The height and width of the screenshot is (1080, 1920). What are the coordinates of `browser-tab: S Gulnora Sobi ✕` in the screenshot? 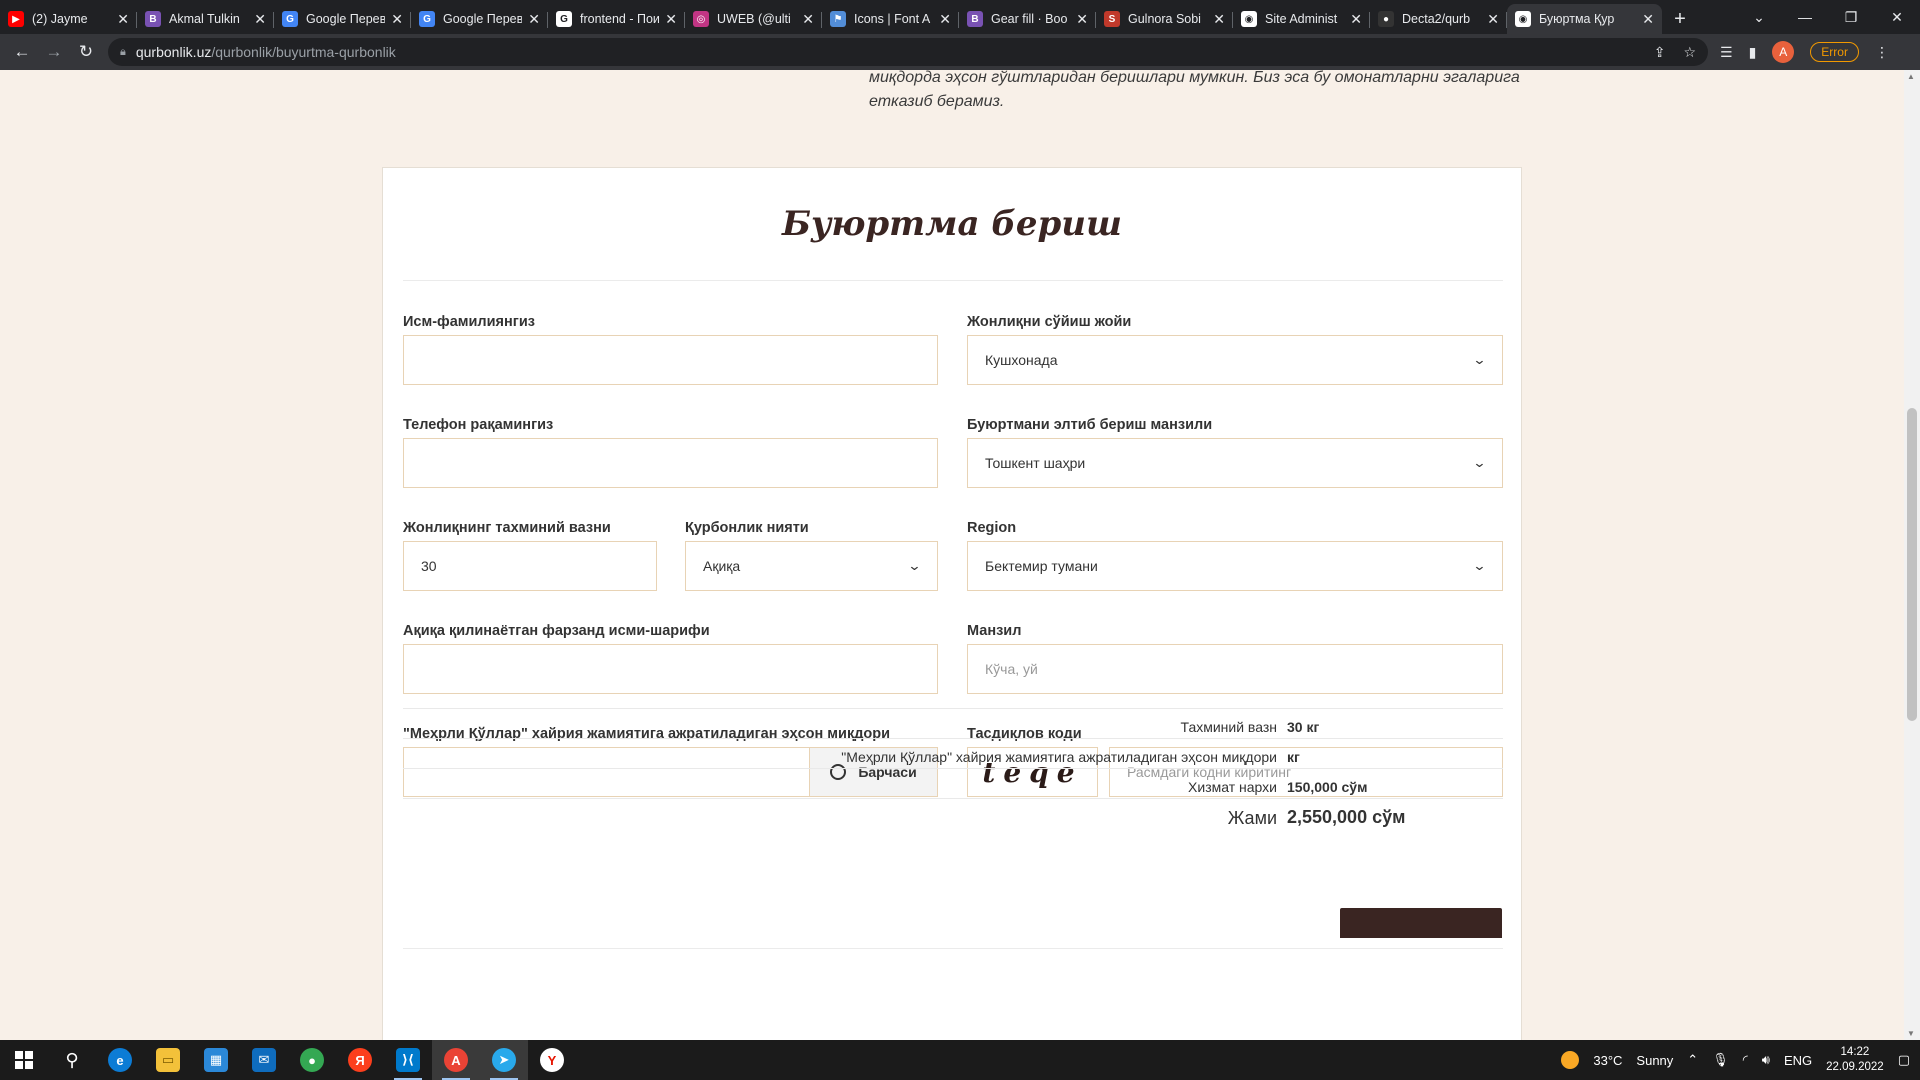 It's located at (1164, 19).